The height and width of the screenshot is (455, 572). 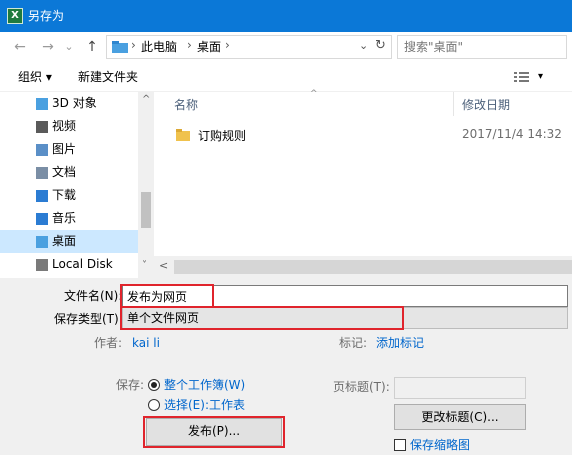 I want to click on organize-menu: 组织 ▾, so click(x=35, y=77).